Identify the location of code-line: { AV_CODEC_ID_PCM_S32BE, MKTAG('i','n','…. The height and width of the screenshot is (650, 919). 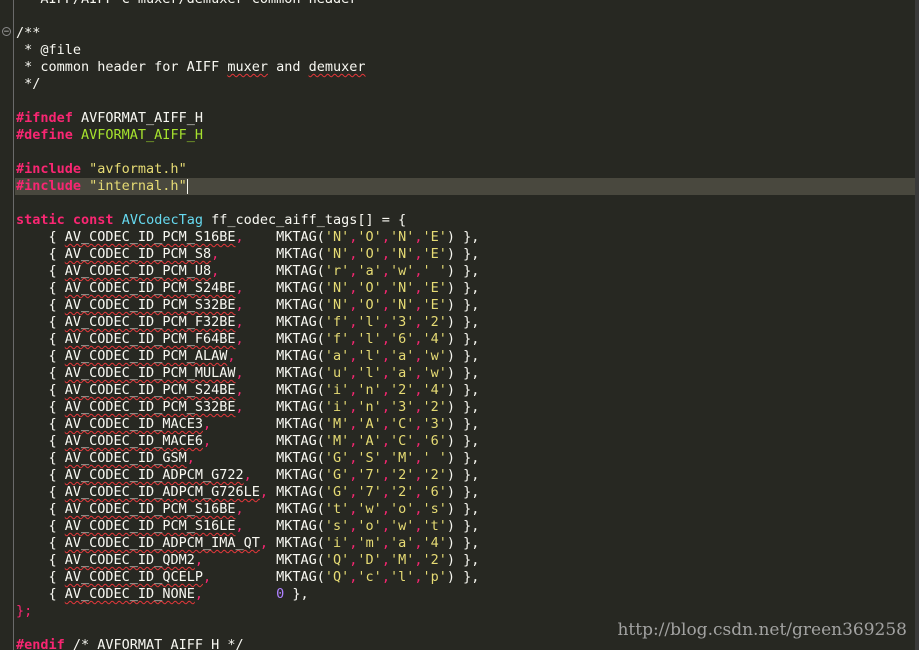
(465, 407).